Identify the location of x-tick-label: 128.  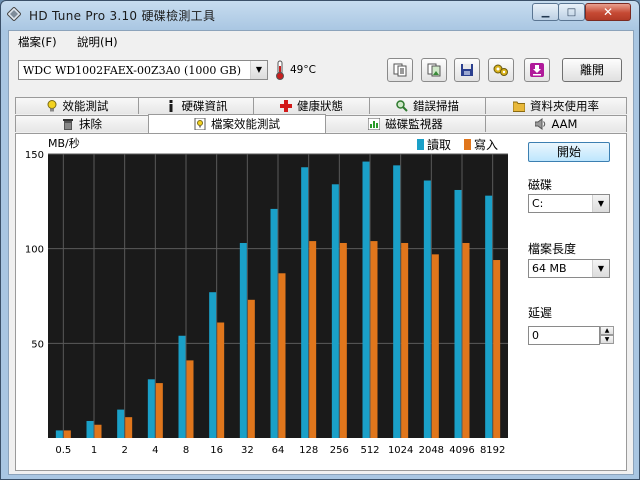
(308, 450).